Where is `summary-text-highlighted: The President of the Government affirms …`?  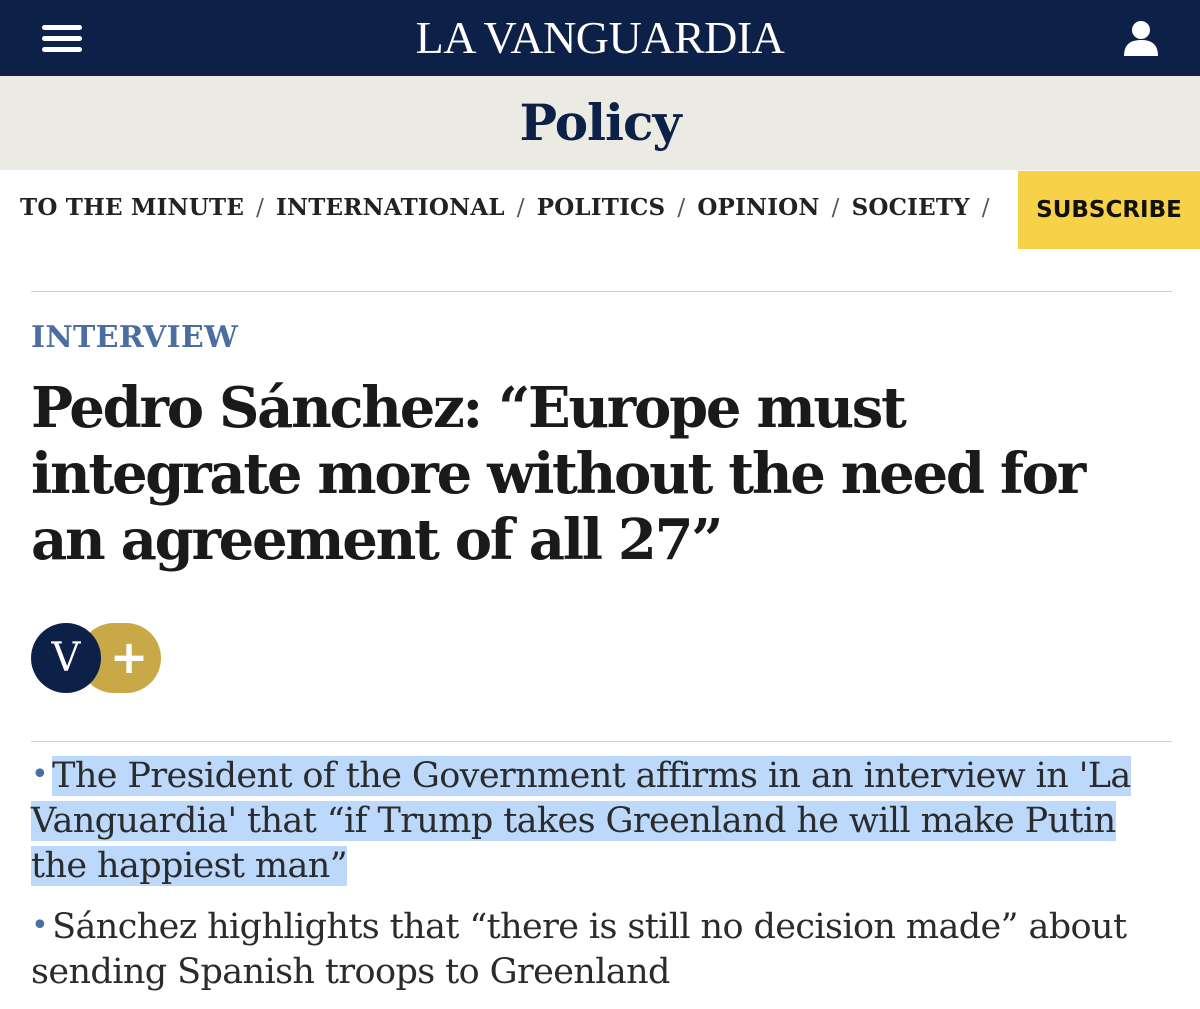 summary-text-highlighted: The President of the Government affirms … is located at coordinates (581, 821).